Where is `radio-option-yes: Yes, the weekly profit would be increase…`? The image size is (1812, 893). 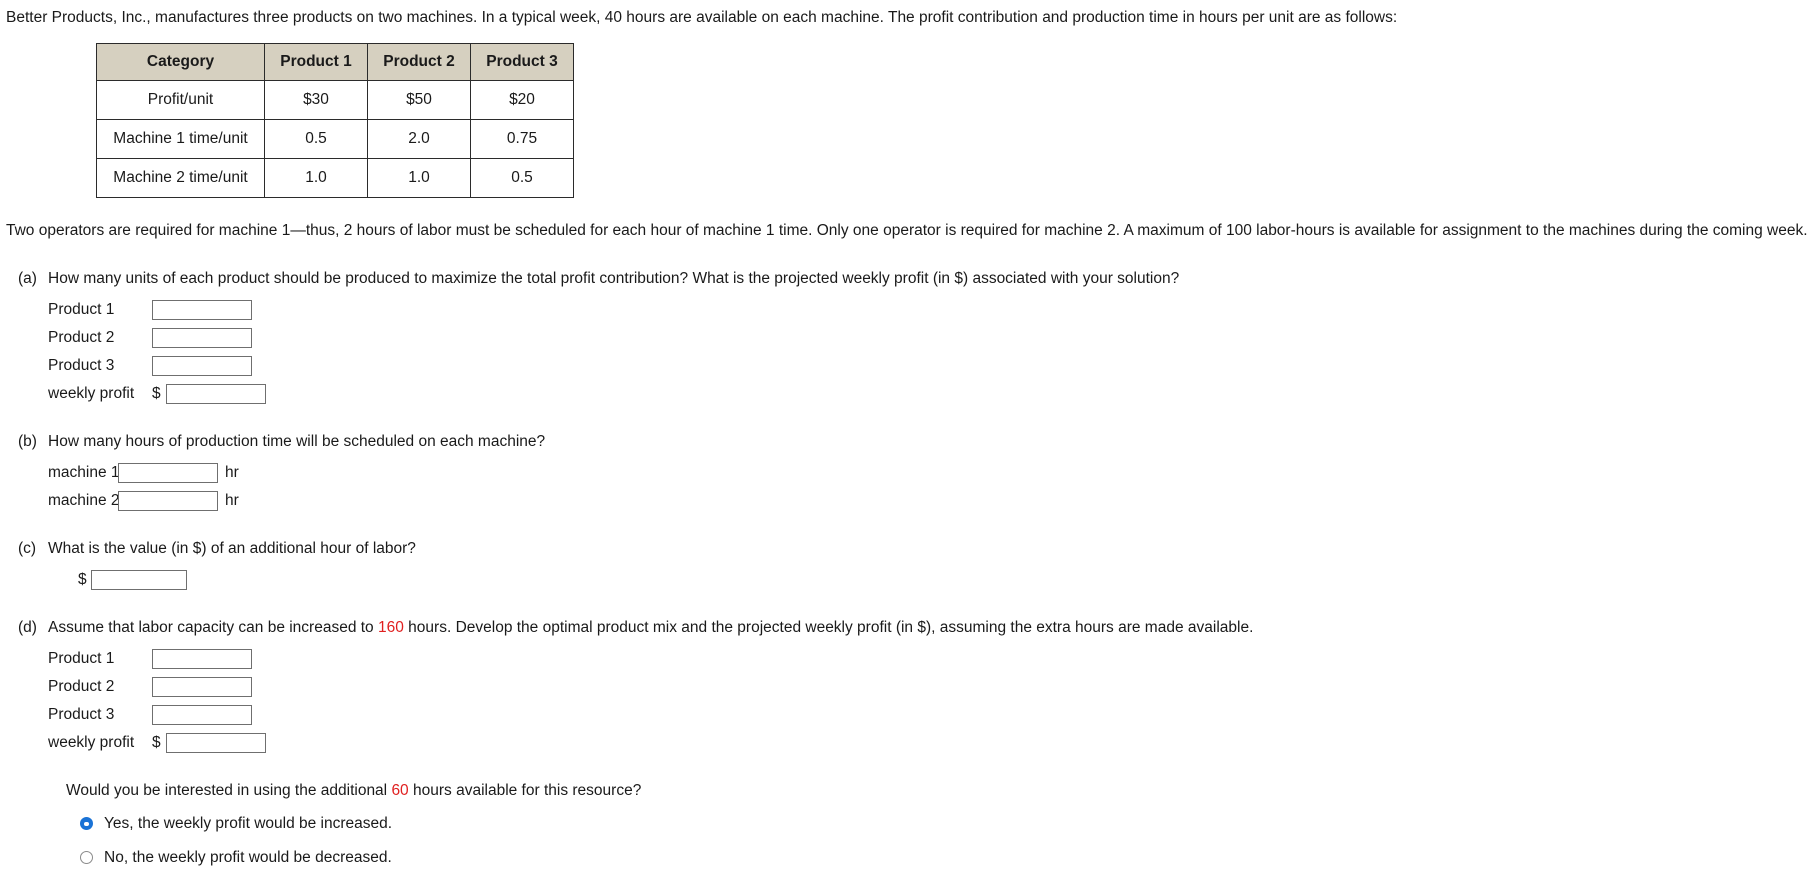 radio-option-yes: Yes, the weekly profit would be increase… is located at coordinates (946, 823).